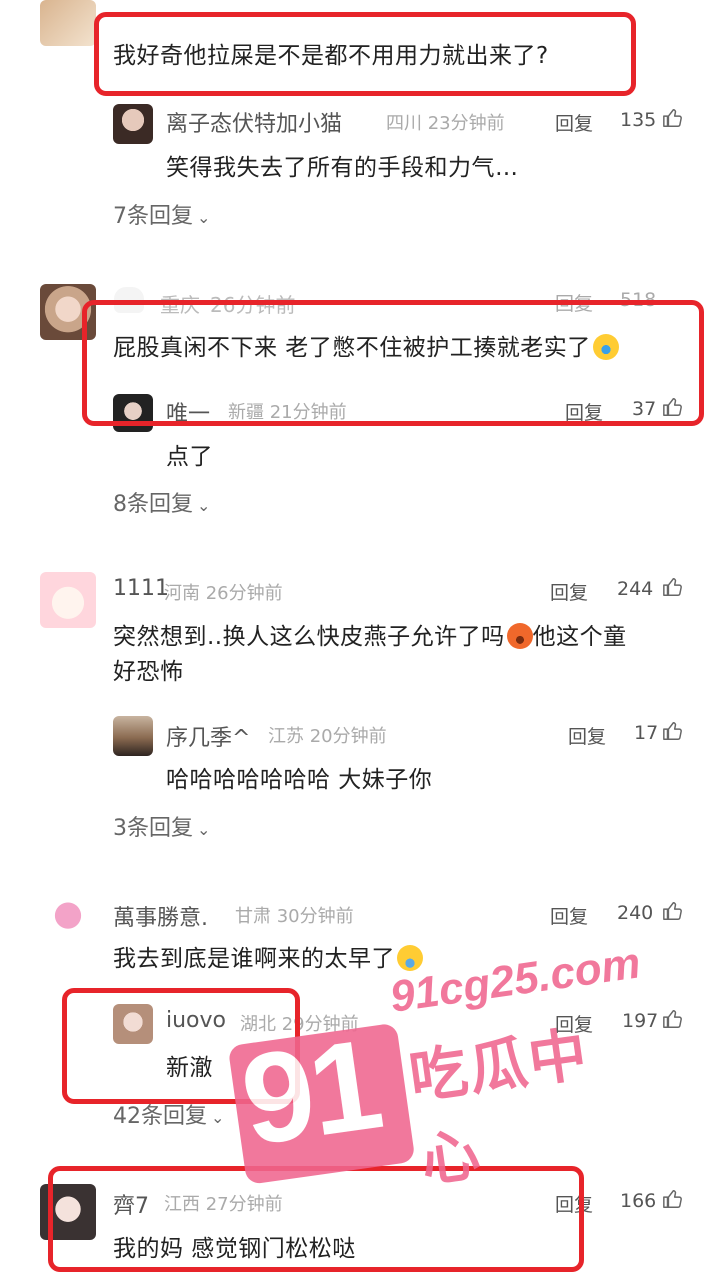  Describe the element at coordinates (254, 122) in the screenshot. I see `reply-username: 离子态伏特加小猫` at that location.